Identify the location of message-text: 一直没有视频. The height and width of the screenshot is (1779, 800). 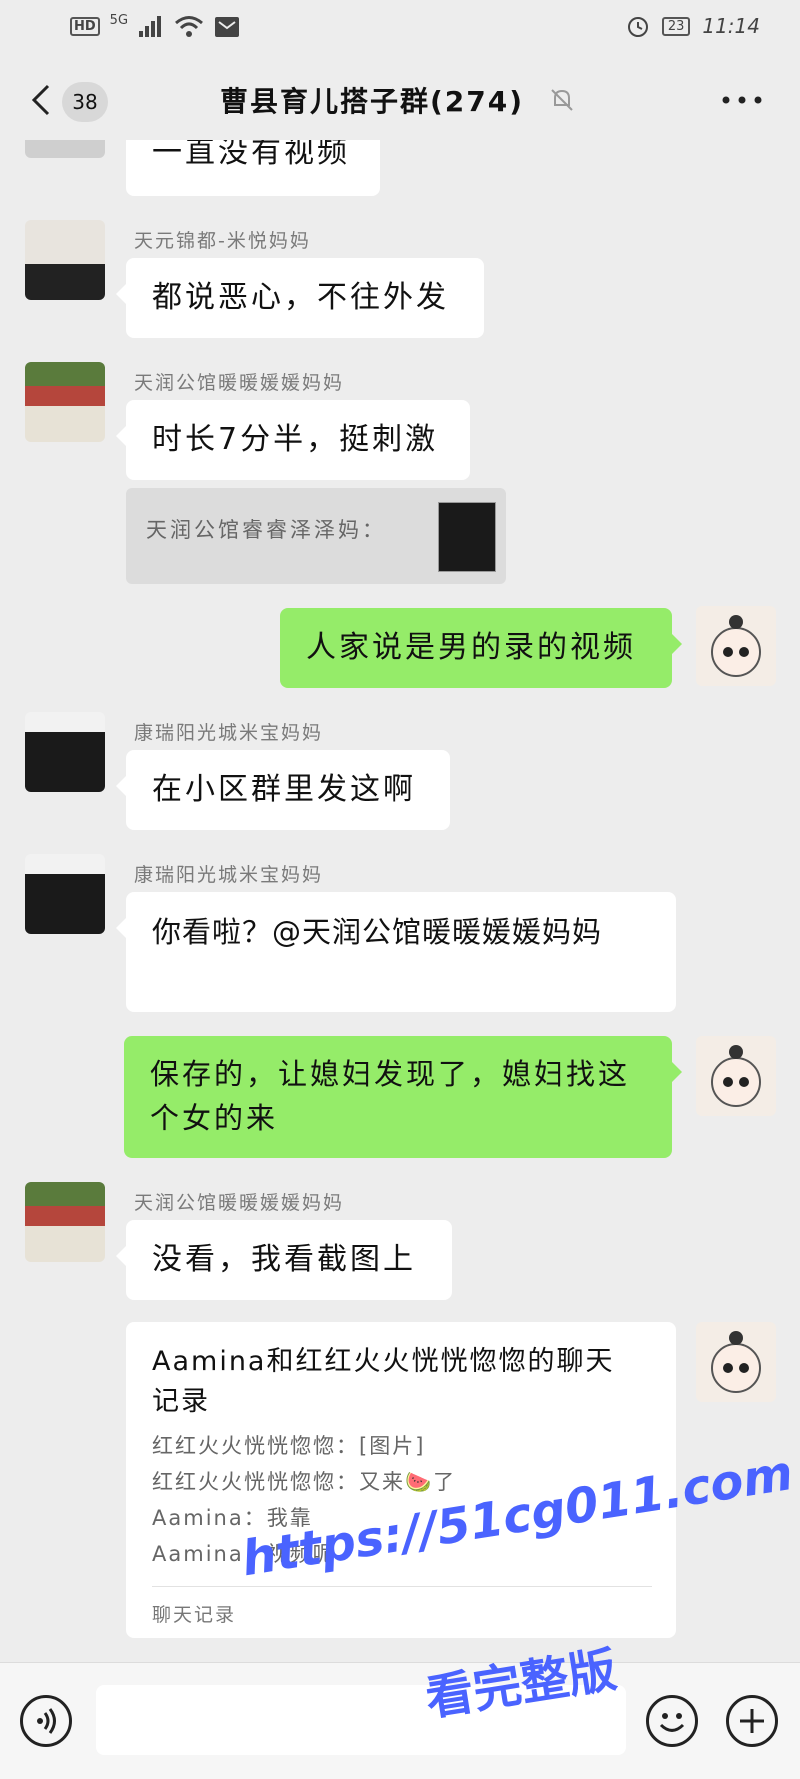
(251, 152).